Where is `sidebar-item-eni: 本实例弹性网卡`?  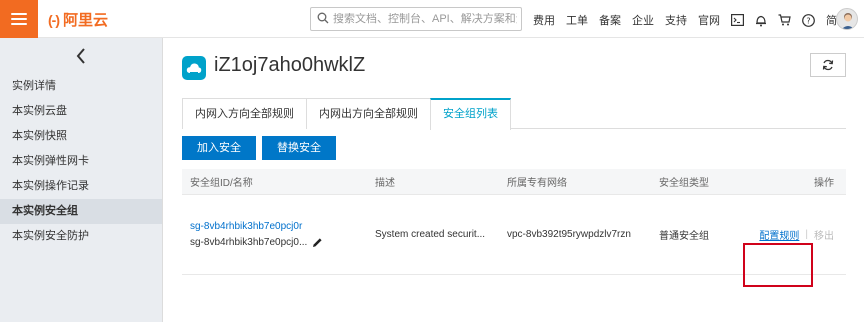 sidebar-item-eni: 本实例弹性网卡 is located at coordinates (81, 161).